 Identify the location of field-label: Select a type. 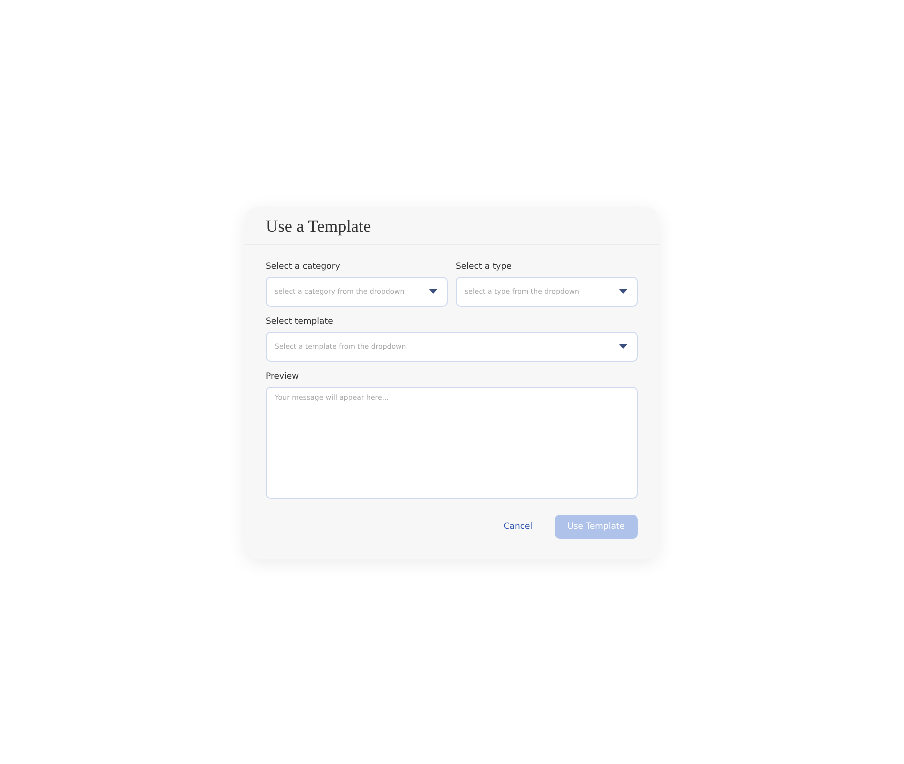
(484, 267).